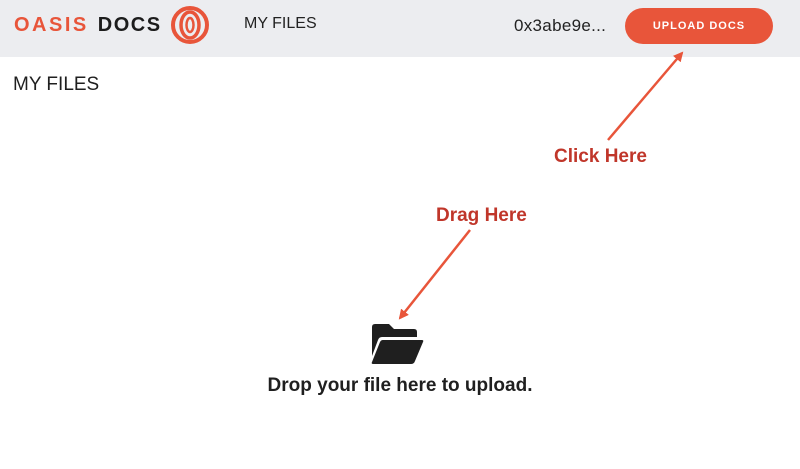 This screenshot has width=800, height=469. I want to click on logo-word-docs: DOCS, so click(129, 24).